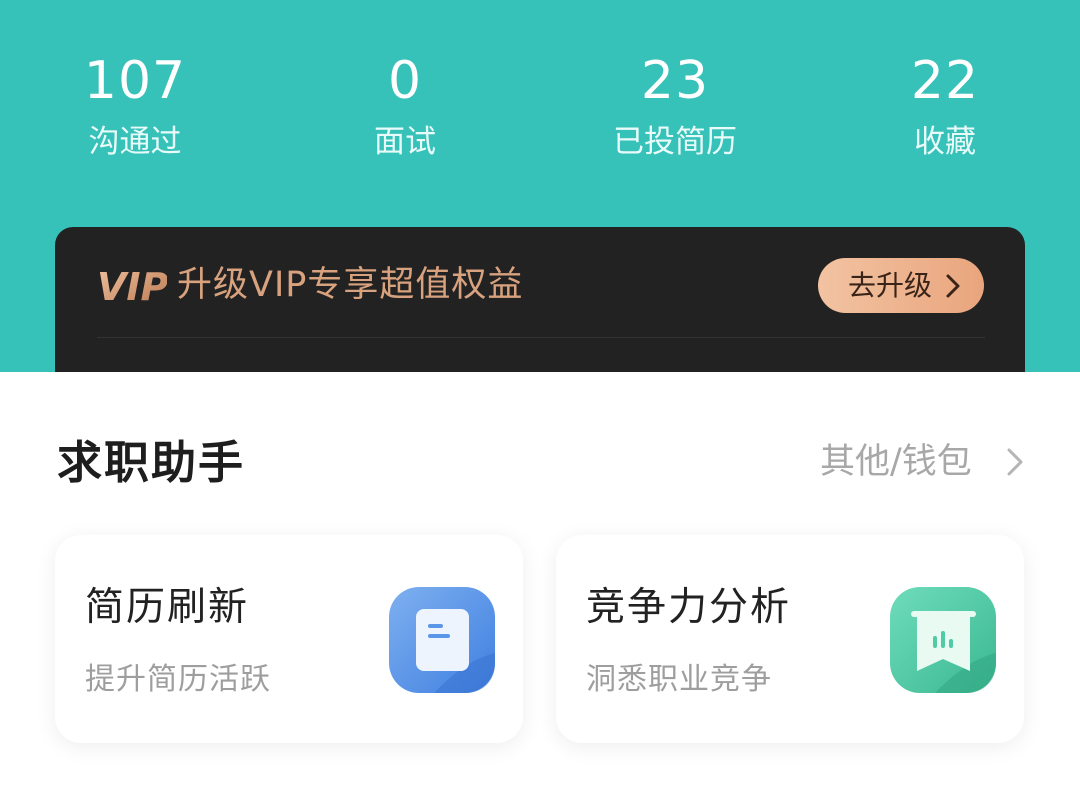  Describe the element at coordinates (540, 110) in the screenshot. I see `stats-row: 107 沟通过 0 面试 23 已投简历 22 收藏` at that location.